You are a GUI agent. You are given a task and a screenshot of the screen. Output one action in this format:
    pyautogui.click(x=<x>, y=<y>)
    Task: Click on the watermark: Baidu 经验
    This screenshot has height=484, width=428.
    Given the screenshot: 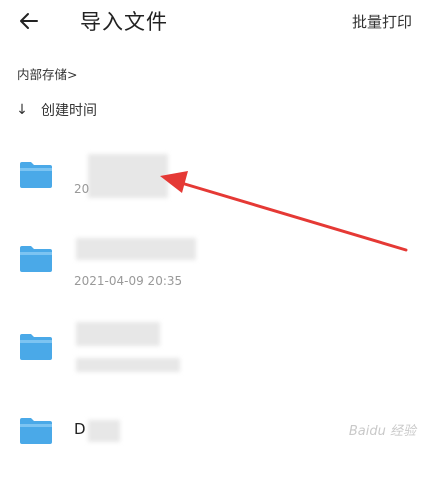 What is the action you would take?
    pyautogui.click(x=382, y=431)
    